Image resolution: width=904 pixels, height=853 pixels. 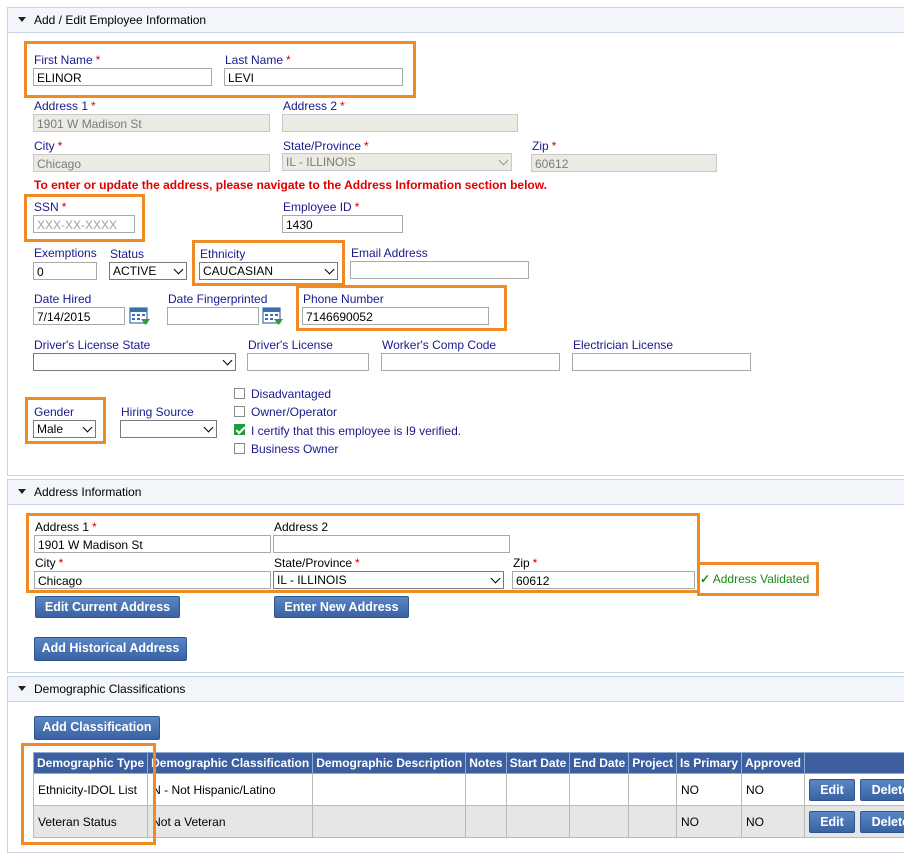 I want to click on business-owner-label: Business Owner, so click(x=294, y=449).